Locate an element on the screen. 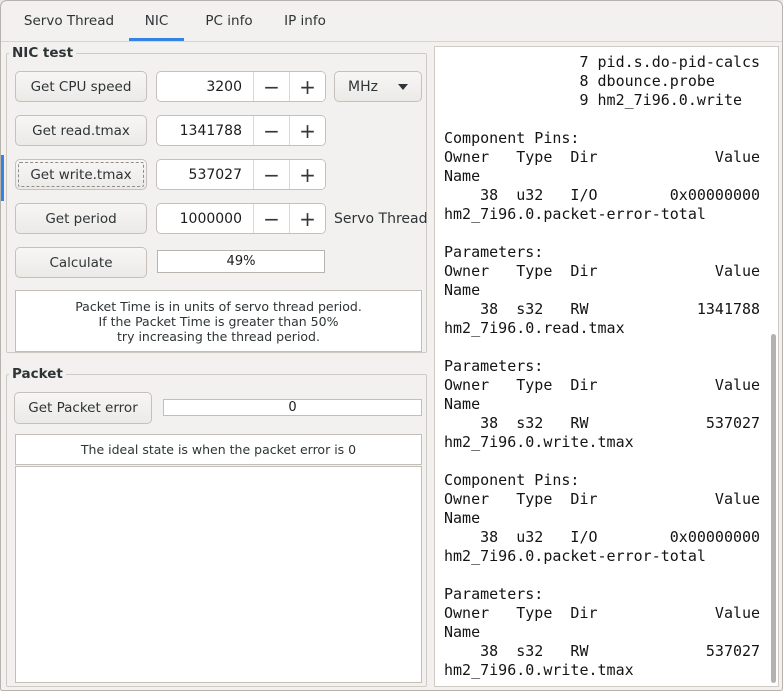  read-tmax-increment-button: + is located at coordinates (307, 130).